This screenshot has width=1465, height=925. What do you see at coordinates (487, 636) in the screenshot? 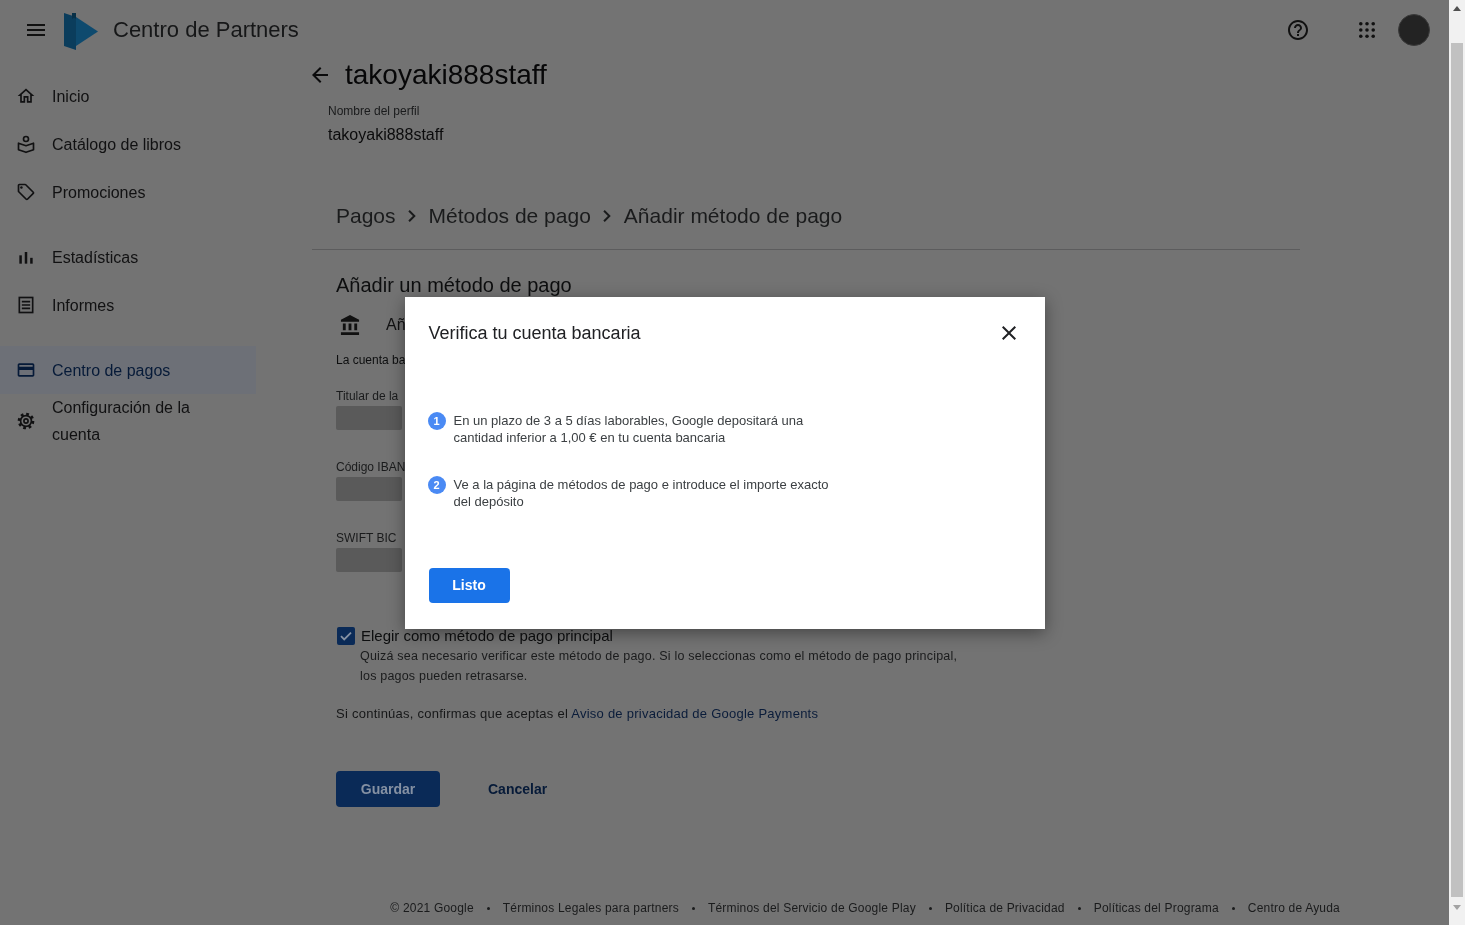
I see `checkbox-label: Elegir como método de pago principal` at bounding box center [487, 636].